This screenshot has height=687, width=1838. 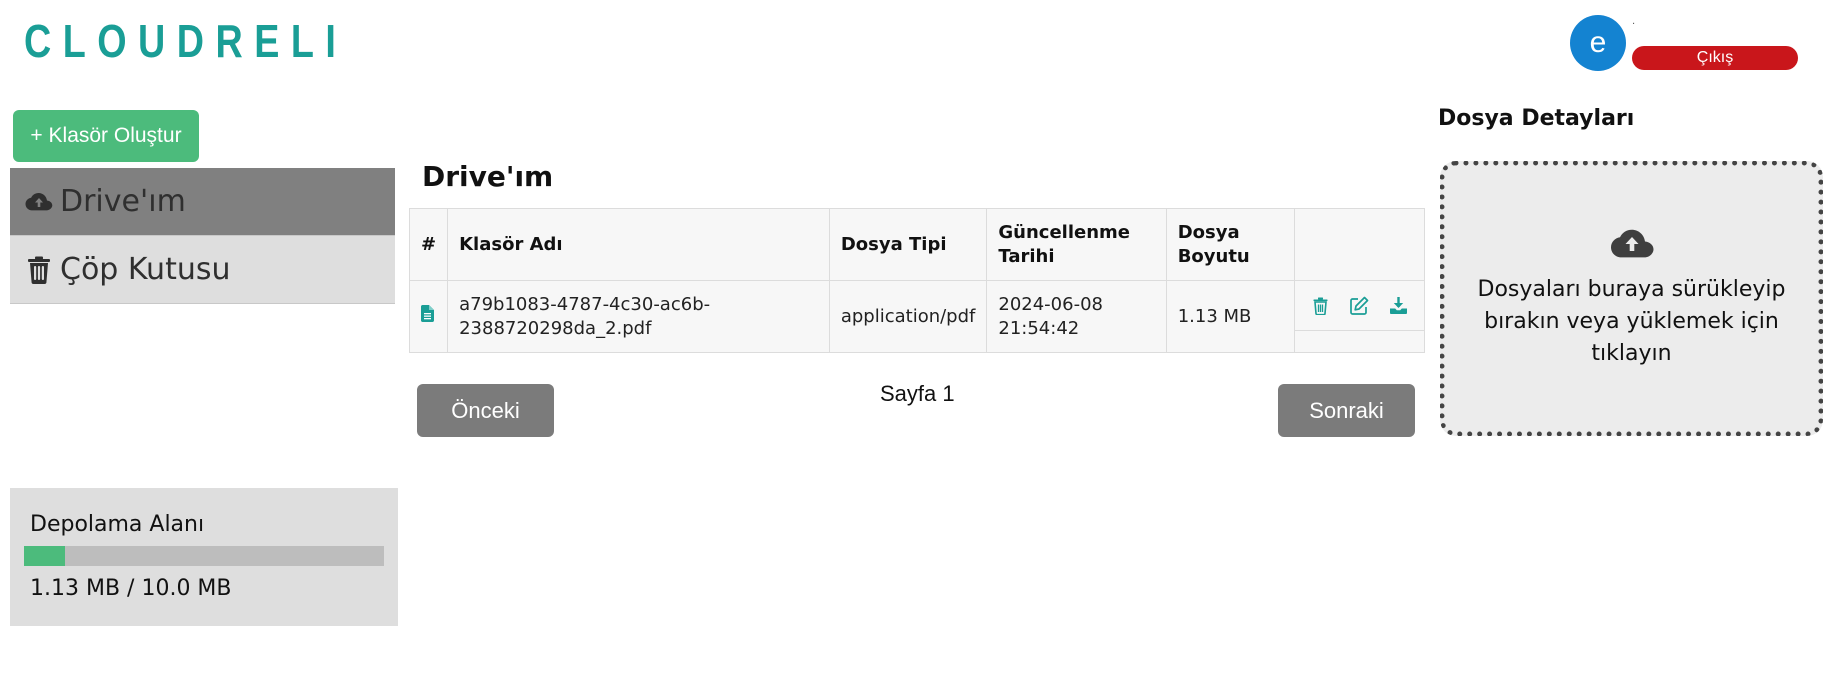 What do you see at coordinates (1359, 244) in the screenshot?
I see `column-header-actions` at bounding box center [1359, 244].